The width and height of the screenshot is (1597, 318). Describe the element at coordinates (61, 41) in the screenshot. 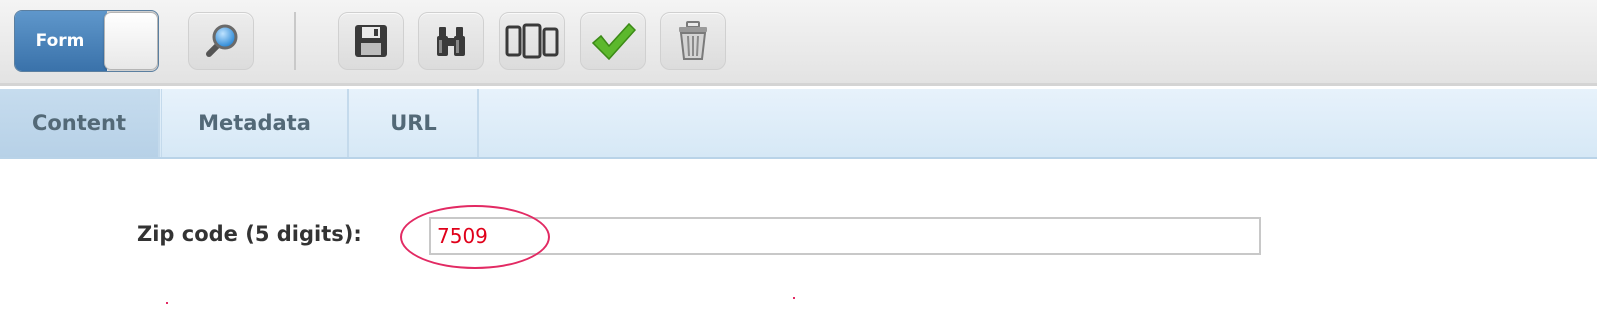

I see `form-mode-label: Form` at that location.